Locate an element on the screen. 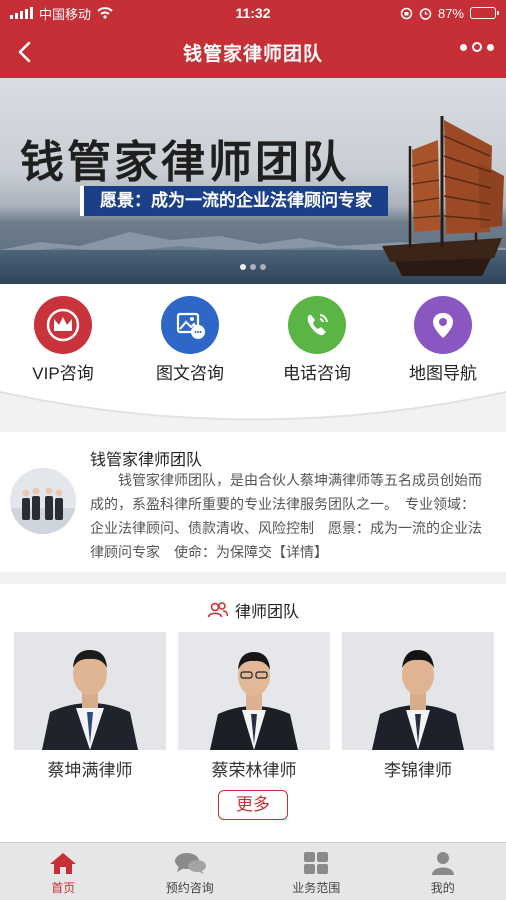  location-pin-icon is located at coordinates (443, 325).